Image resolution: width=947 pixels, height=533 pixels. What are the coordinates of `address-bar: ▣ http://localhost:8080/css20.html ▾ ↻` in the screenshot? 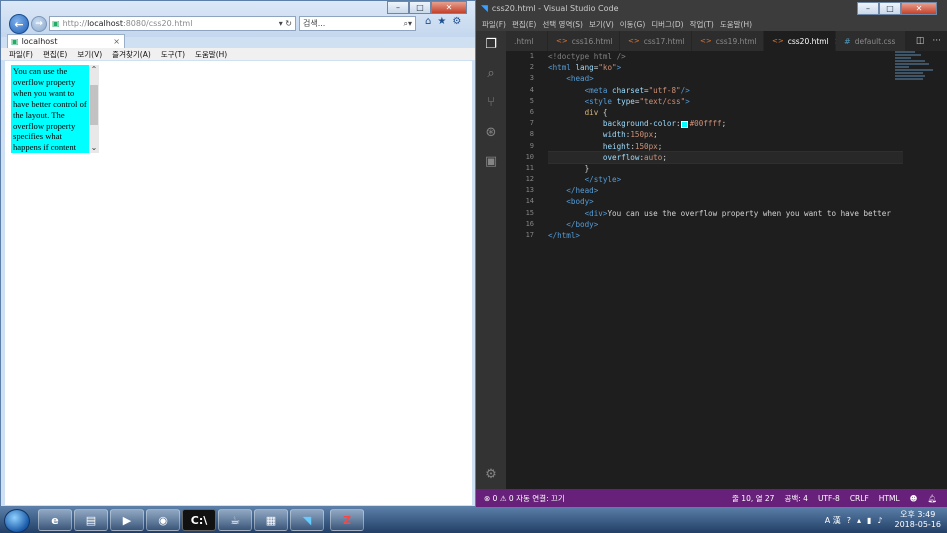 It's located at (172, 23).